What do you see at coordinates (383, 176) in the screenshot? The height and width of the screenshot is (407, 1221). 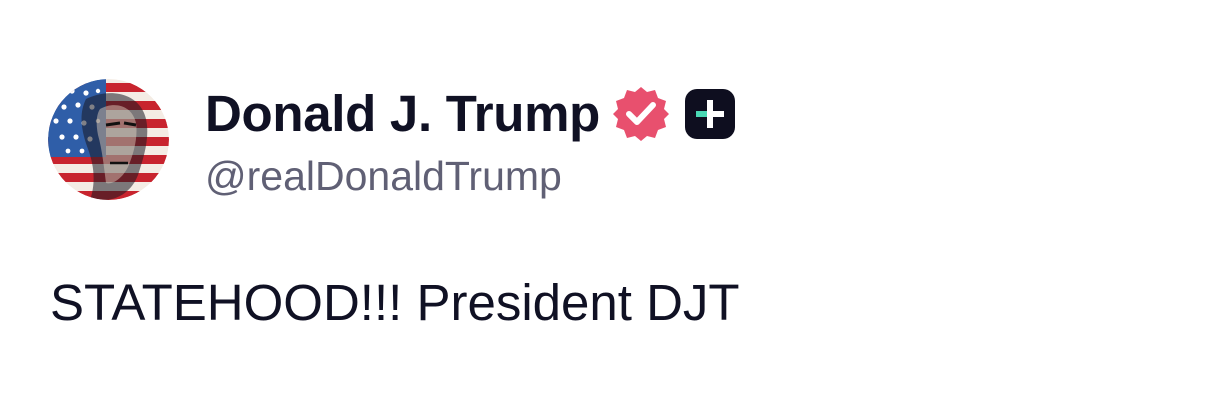 I see `author-handle: @realDonaldTrump` at bounding box center [383, 176].